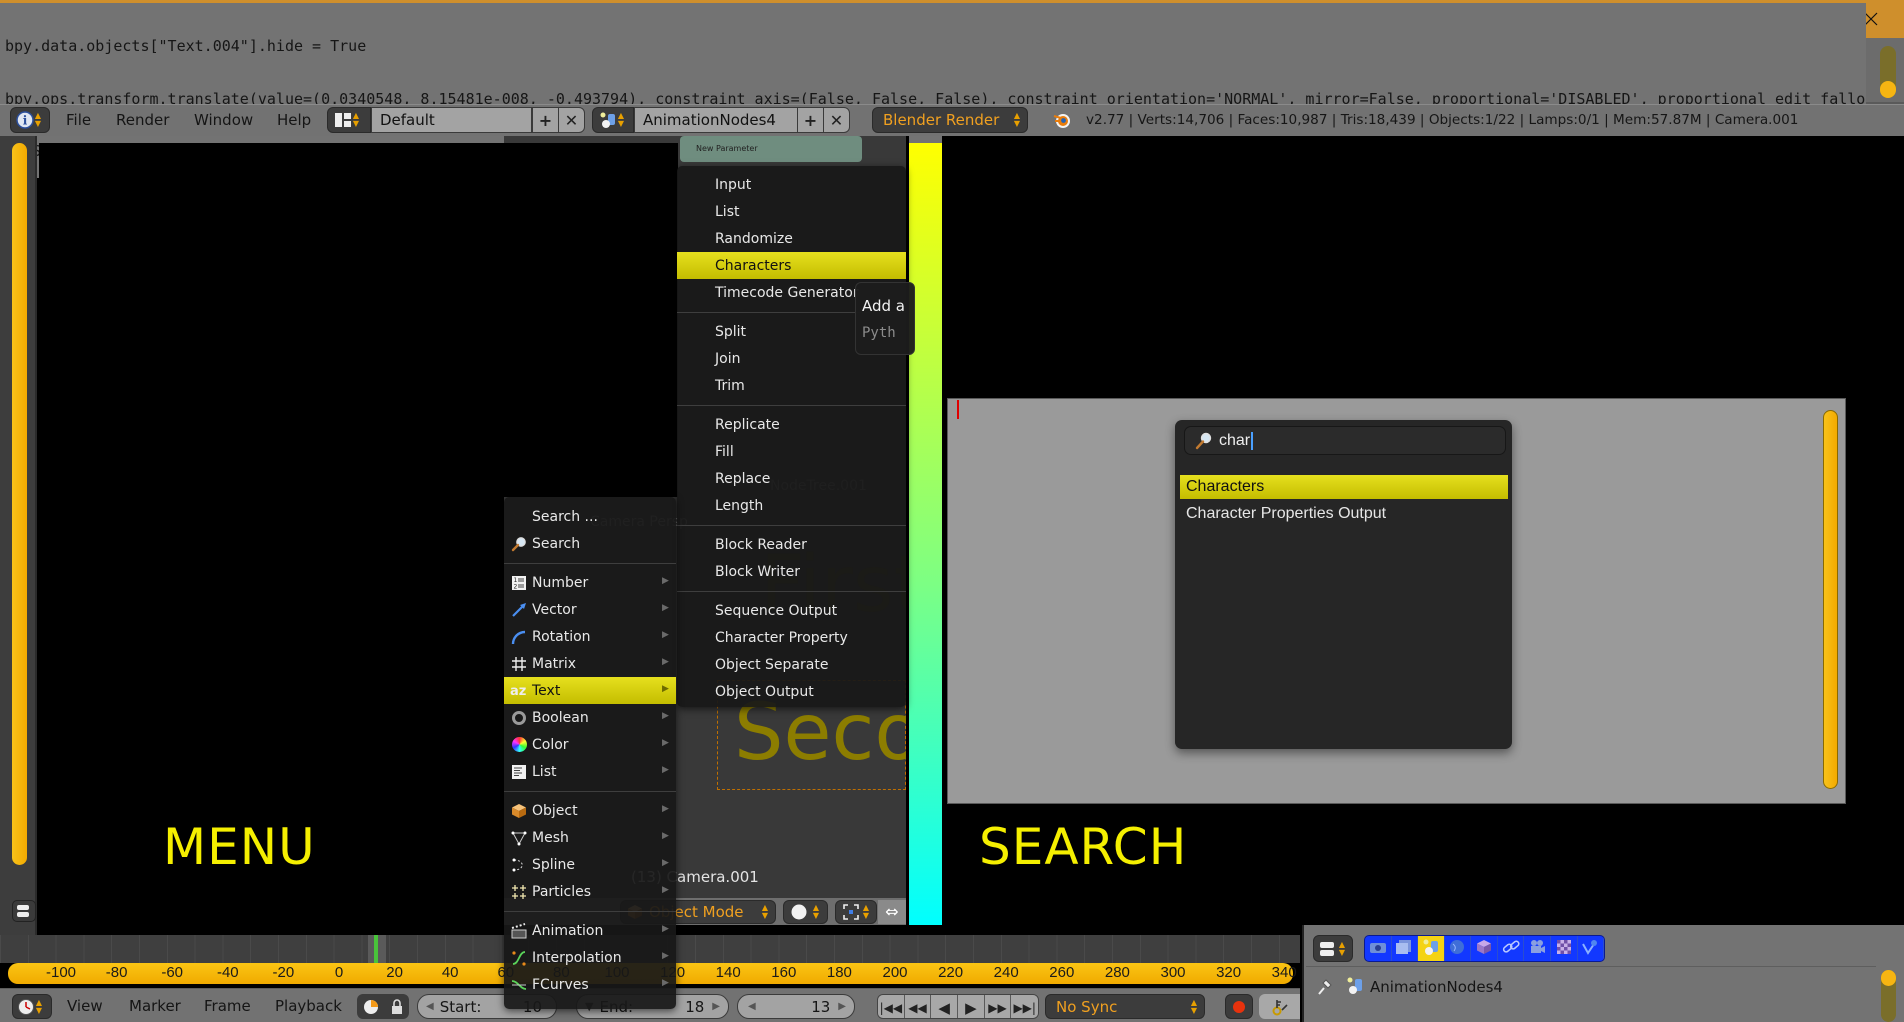 The width and height of the screenshot is (1904, 1022). I want to click on timeline-menu-view: View, so click(85, 1006).